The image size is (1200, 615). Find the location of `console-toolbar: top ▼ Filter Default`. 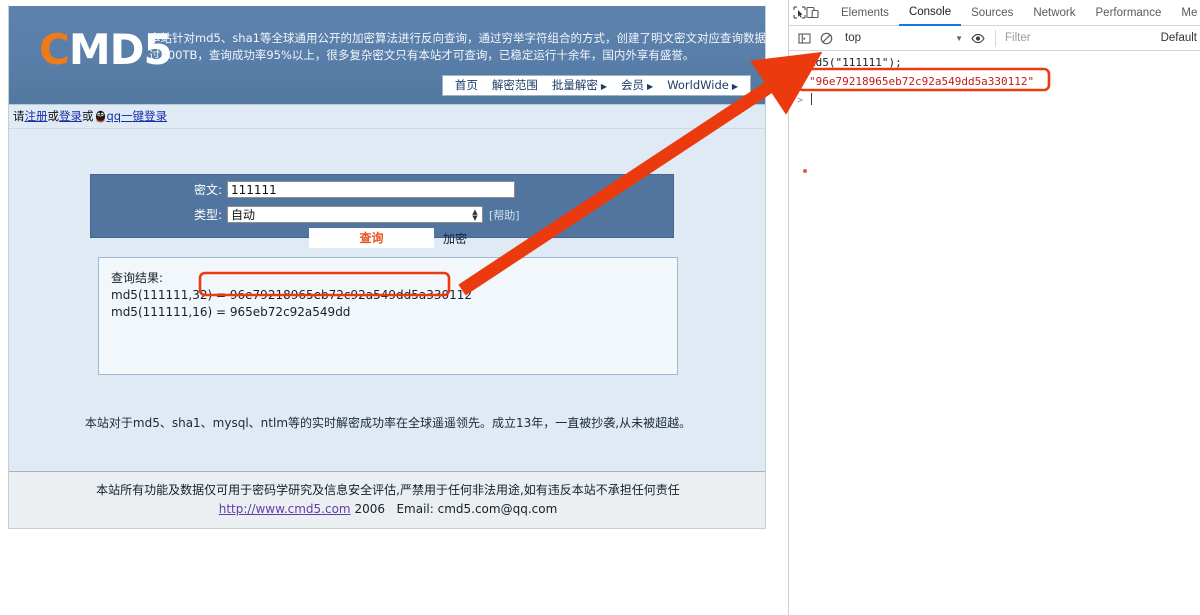

console-toolbar: top ▼ Filter Default is located at coordinates (994, 38).